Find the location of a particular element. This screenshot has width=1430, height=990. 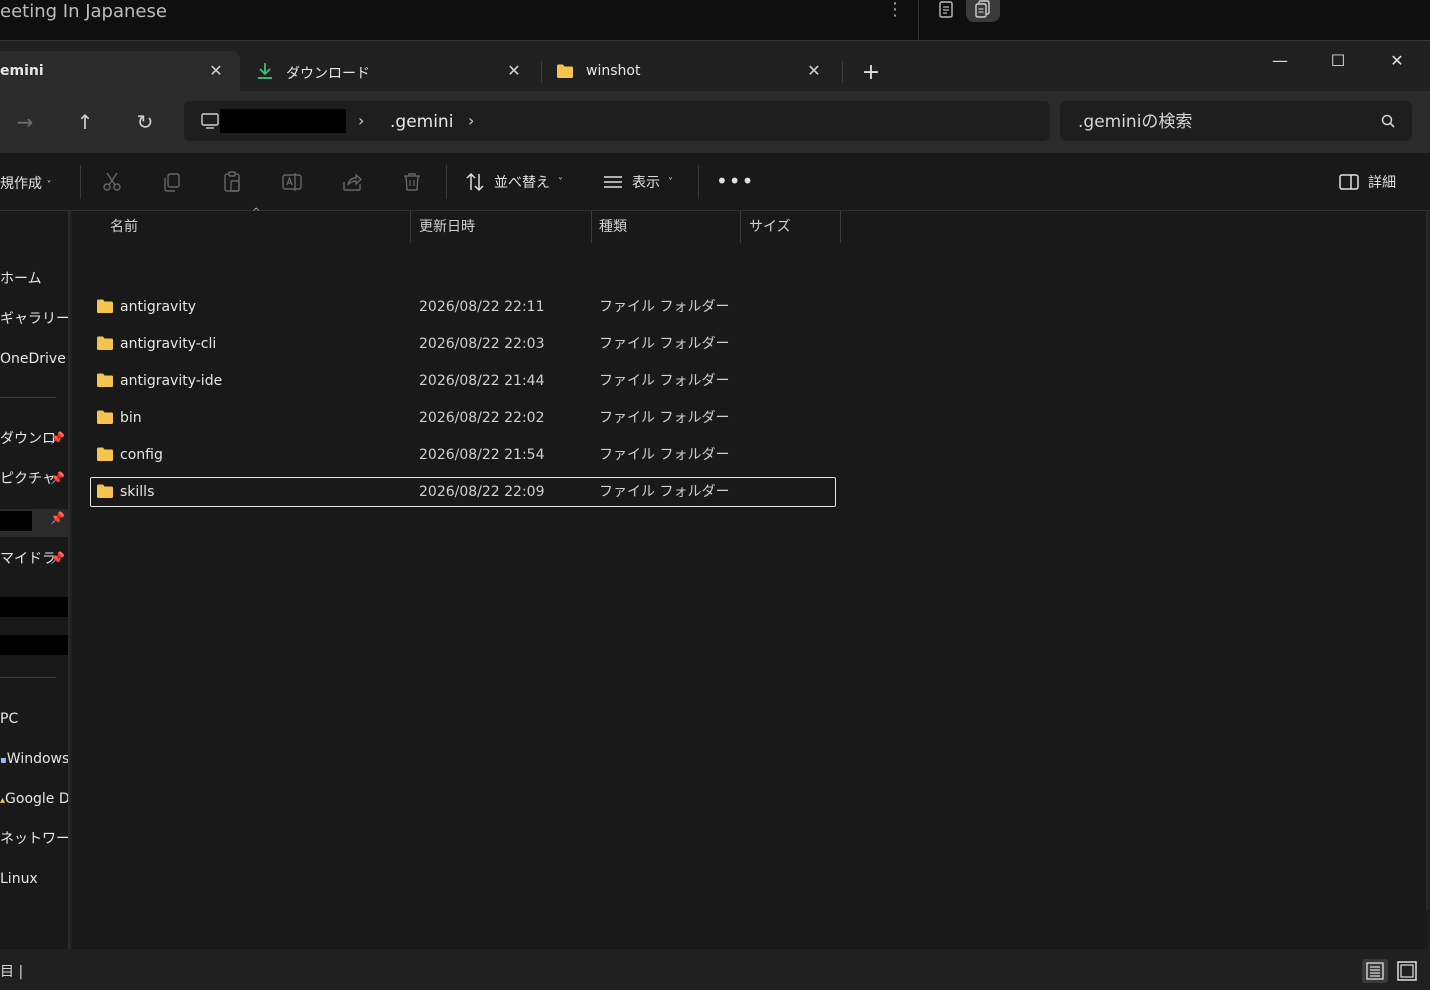

more-vertical-icon: ⋮ is located at coordinates (895, 11).